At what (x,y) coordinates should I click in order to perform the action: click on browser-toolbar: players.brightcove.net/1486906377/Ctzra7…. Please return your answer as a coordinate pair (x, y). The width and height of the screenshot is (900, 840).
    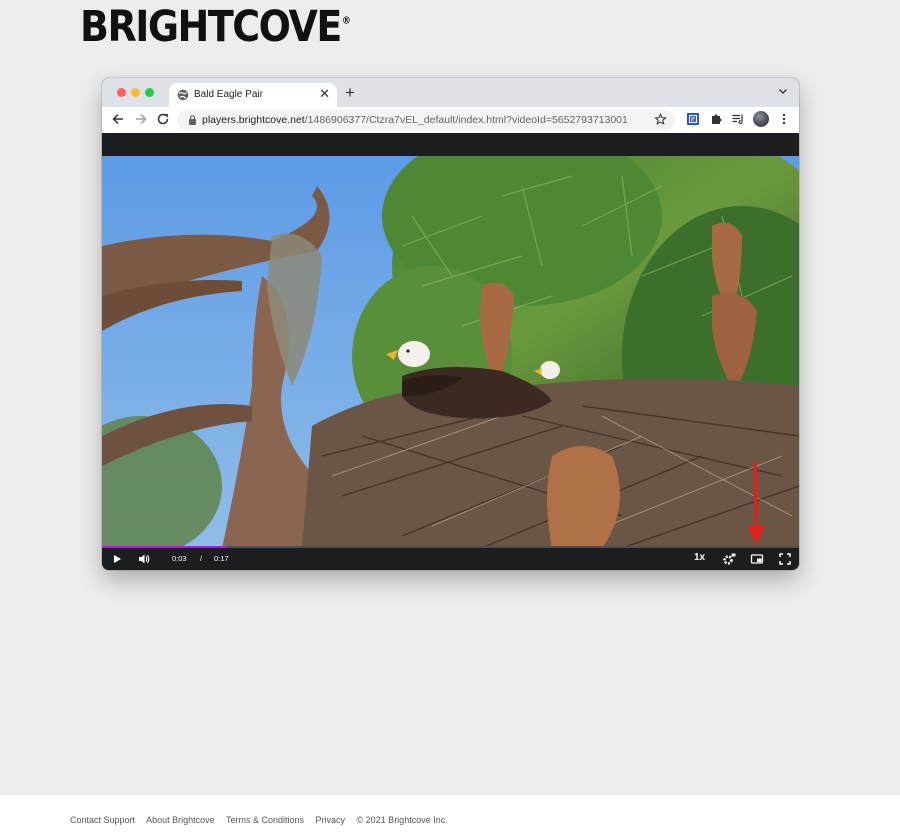
    Looking at the image, I should click on (450, 120).